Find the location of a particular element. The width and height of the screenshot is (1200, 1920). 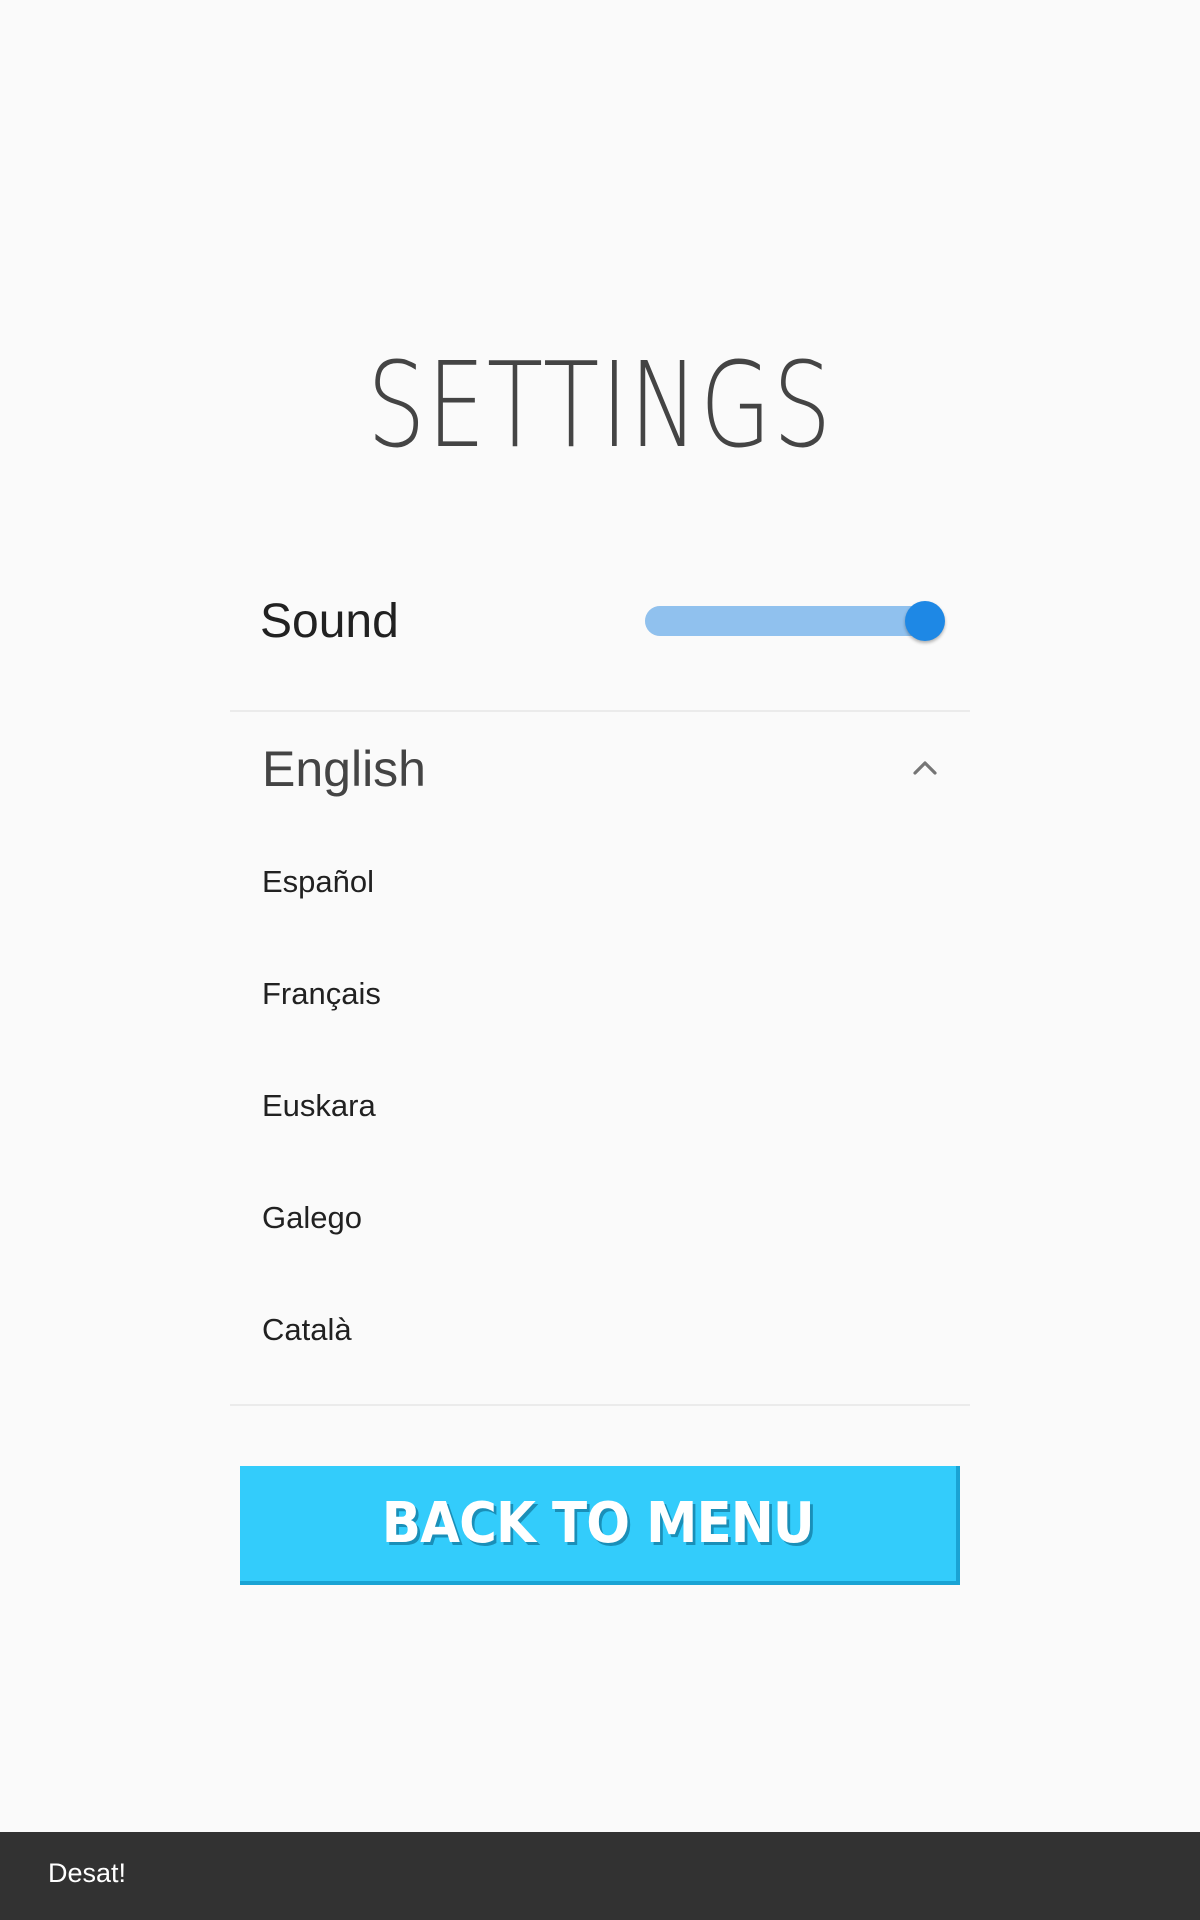

snackbar: Desat! is located at coordinates (600, 1876).